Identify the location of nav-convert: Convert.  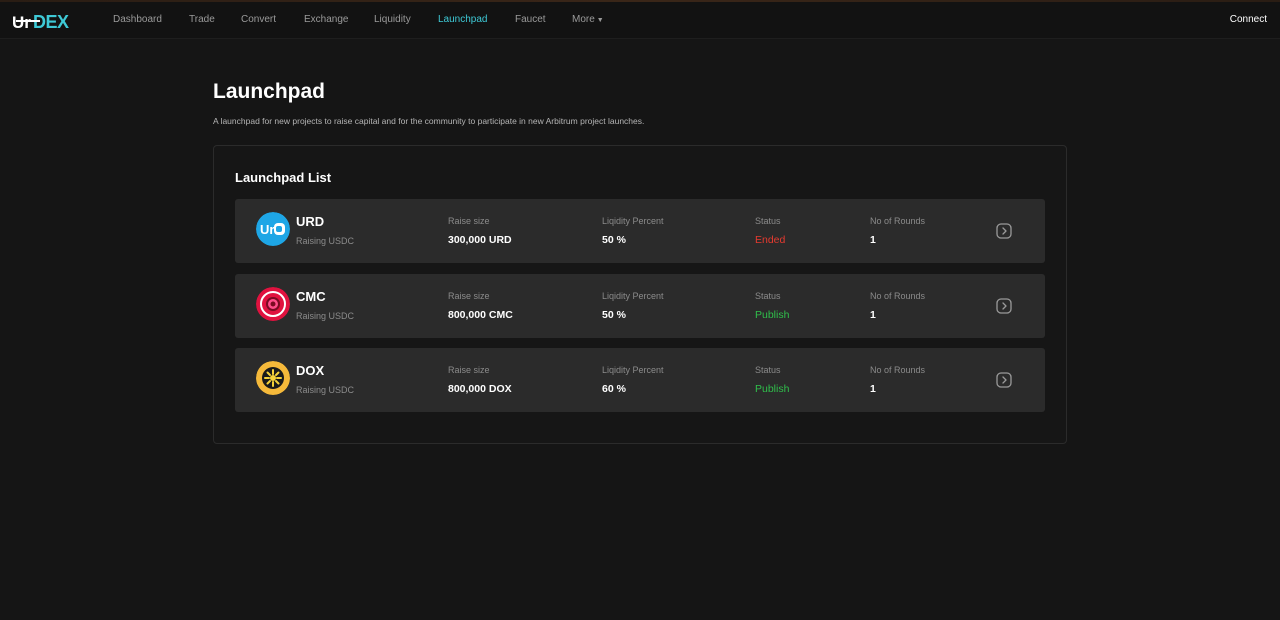
(258, 19).